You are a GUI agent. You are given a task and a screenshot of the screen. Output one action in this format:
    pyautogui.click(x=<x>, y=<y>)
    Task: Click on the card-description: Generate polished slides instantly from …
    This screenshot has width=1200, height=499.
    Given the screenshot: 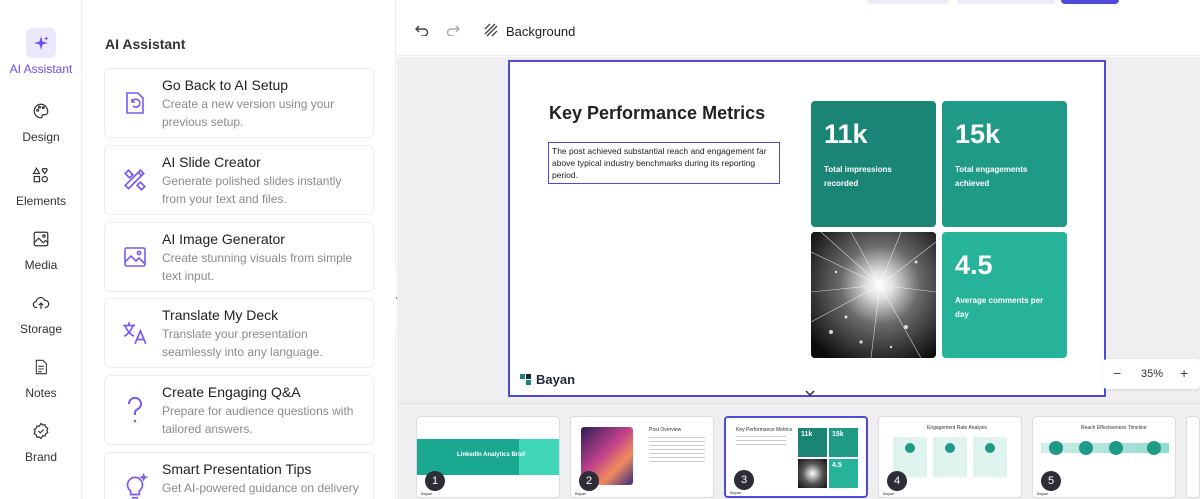 What is the action you would take?
    pyautogui.click(x=252, y=190)
    